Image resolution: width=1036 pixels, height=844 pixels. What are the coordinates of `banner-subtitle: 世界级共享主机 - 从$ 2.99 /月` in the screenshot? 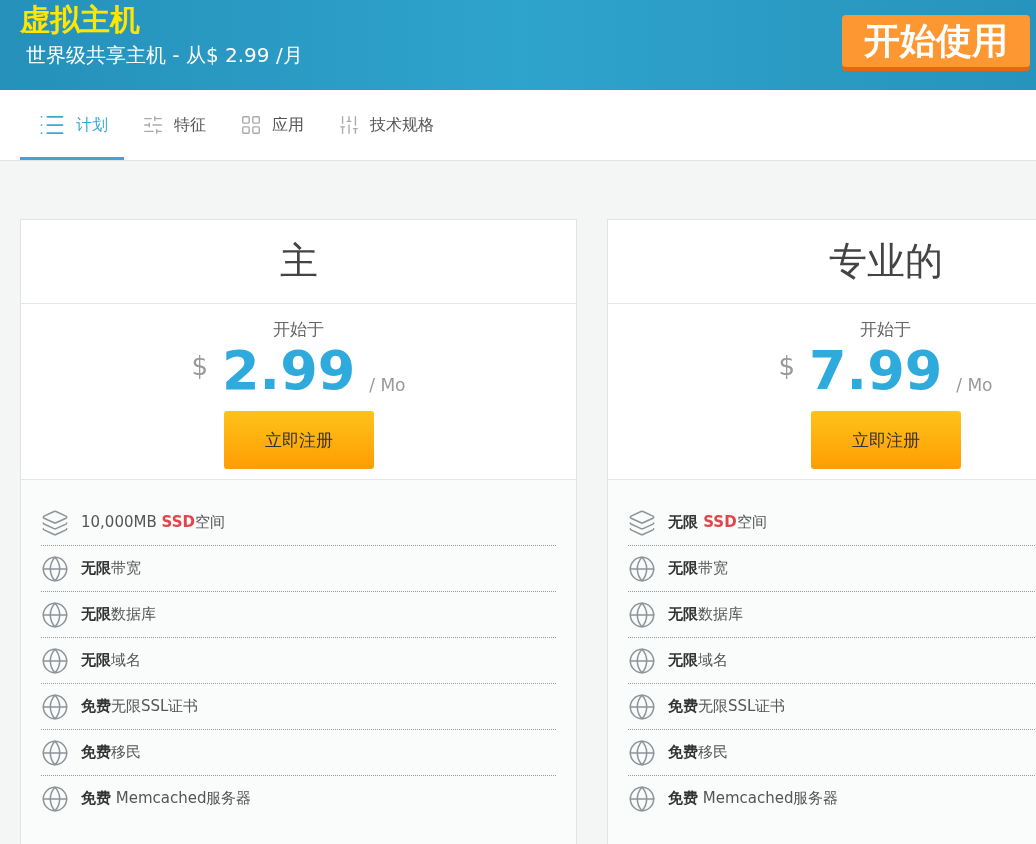 It's located at (164, 55).